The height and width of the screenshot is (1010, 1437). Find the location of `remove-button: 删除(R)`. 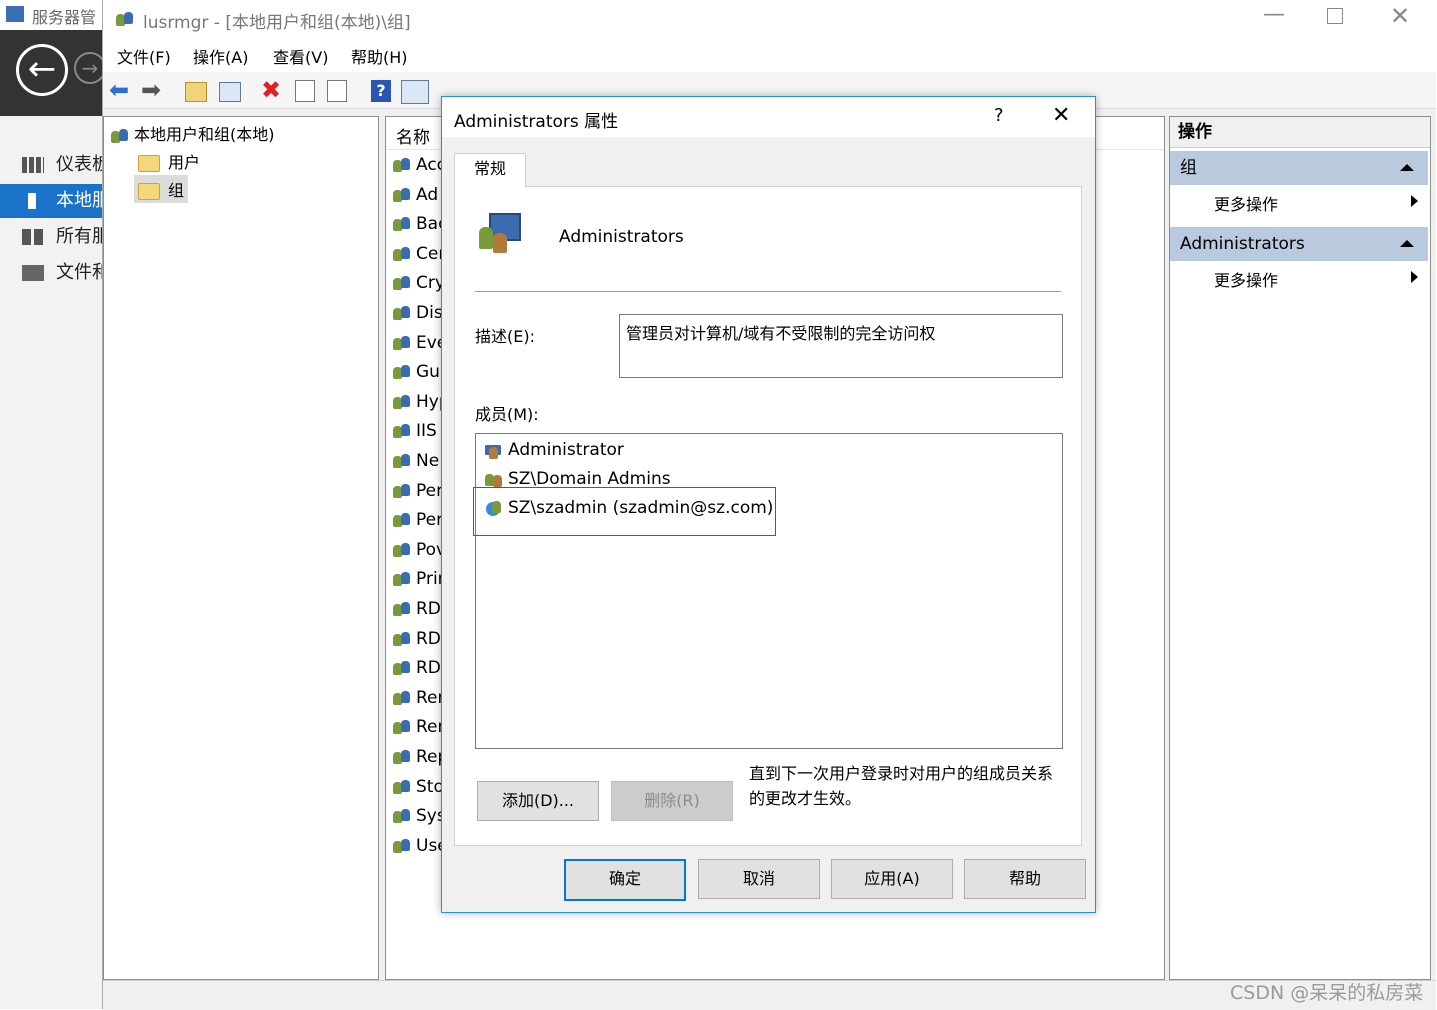

remove-button: 删除(R) is located at coordinates (672, 801).